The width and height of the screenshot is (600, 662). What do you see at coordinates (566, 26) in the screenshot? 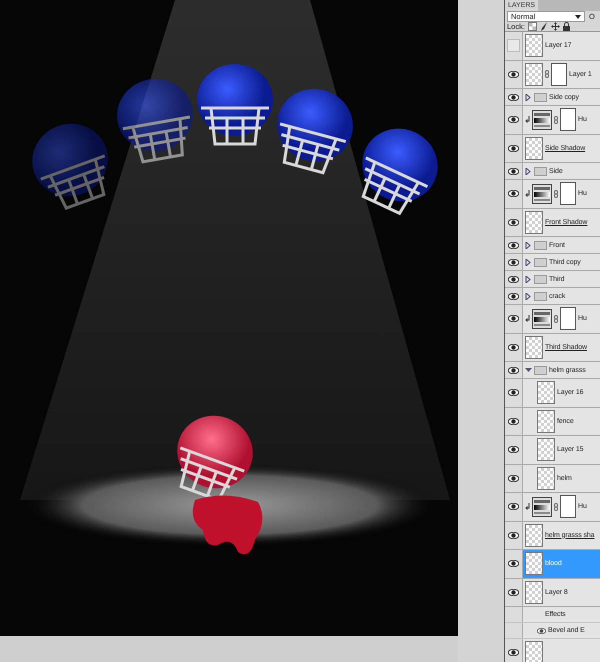
I see `lock-icon` at bounding box center [566, 26].